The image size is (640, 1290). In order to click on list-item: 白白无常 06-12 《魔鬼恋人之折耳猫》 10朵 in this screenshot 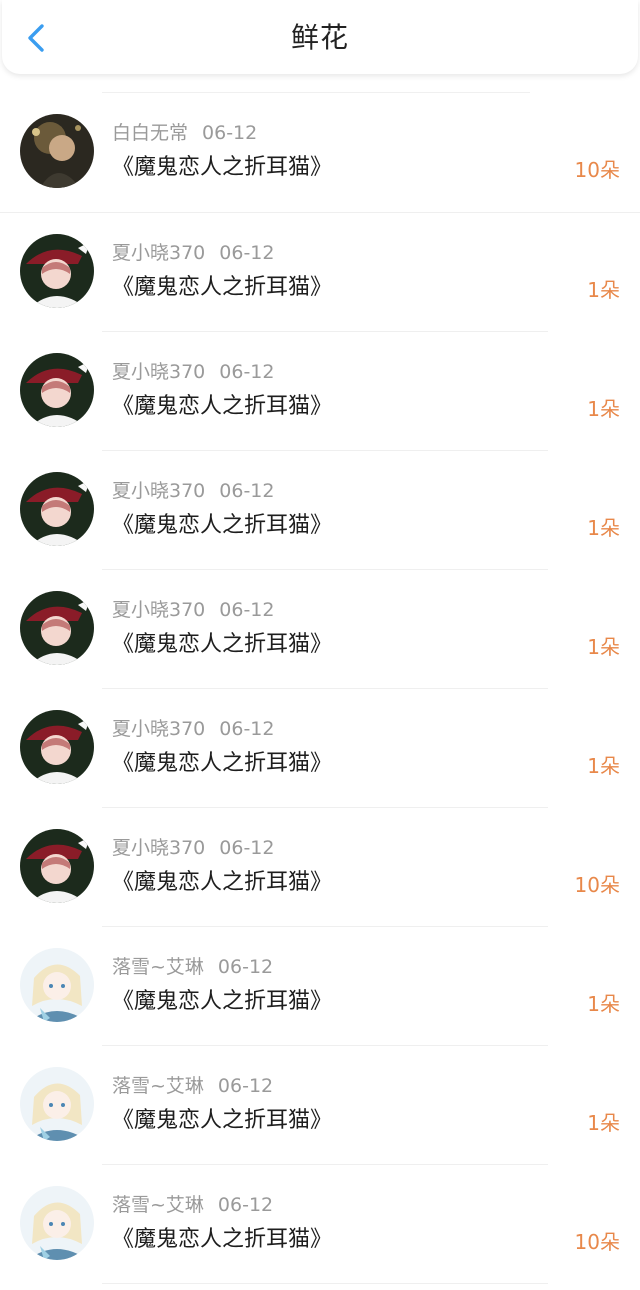, I will do `click(320, 153)`.